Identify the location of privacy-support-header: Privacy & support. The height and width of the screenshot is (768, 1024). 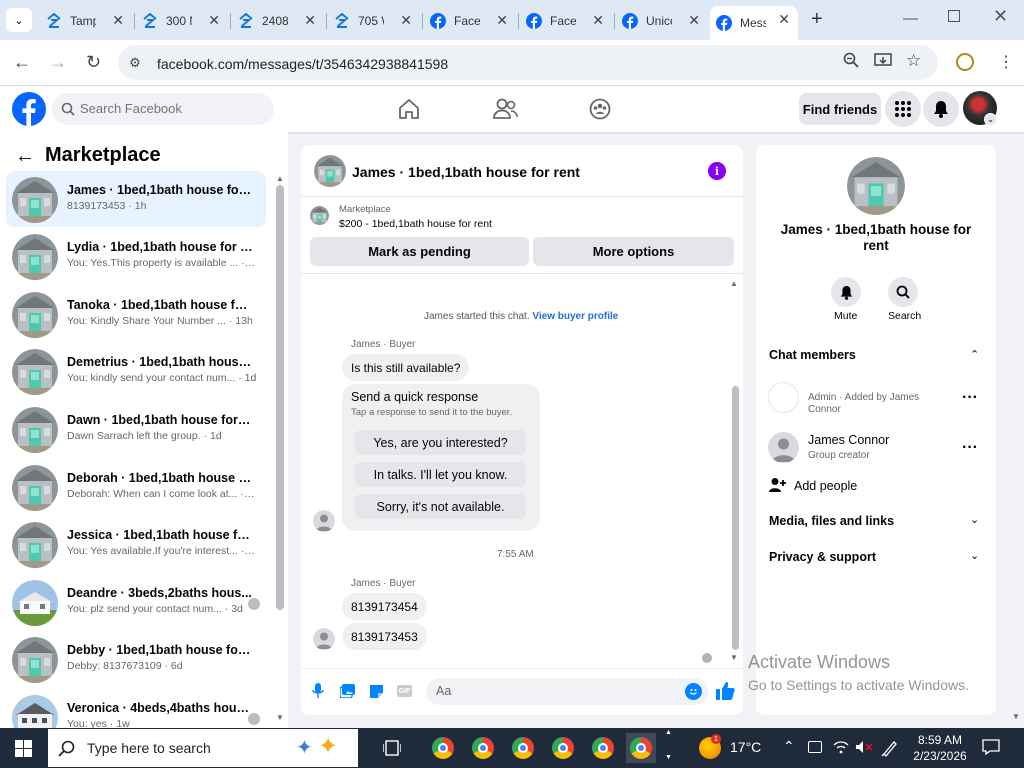
(822, 557).